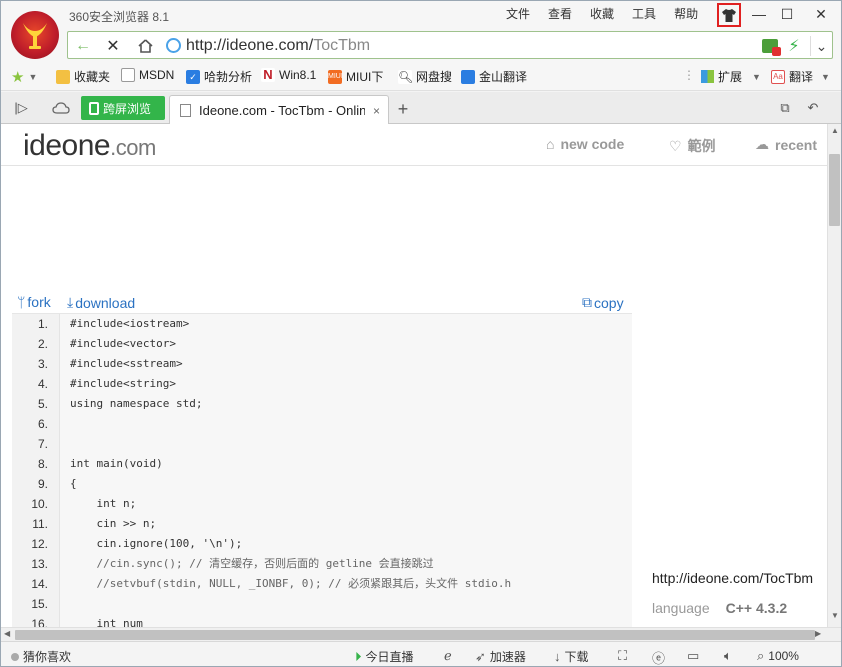  I want to click on favorites-star-button: ★ ▼, so click(24, 77).